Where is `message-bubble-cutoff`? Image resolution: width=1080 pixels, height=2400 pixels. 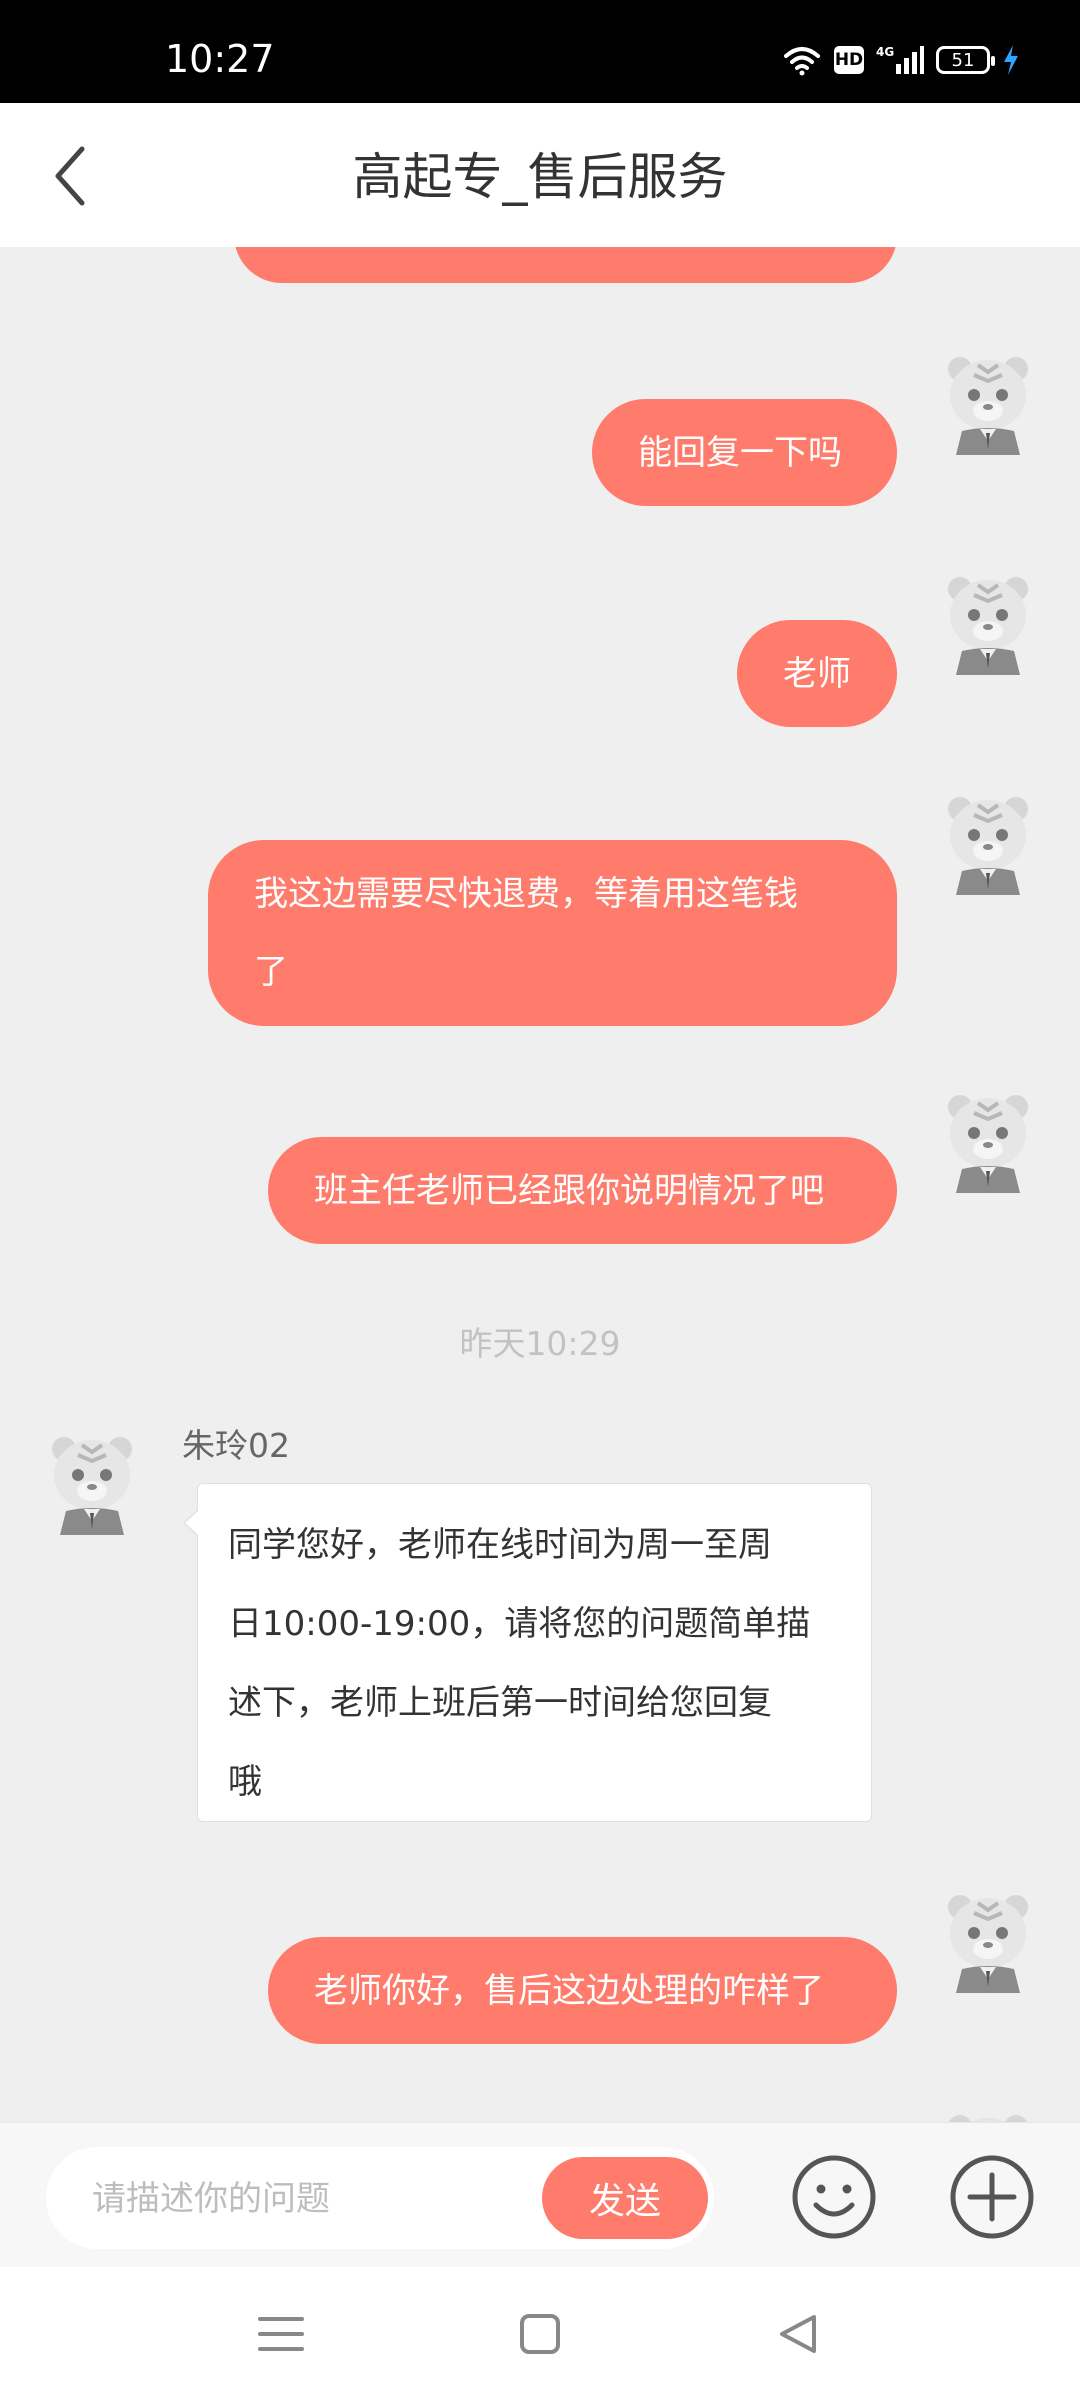 message-bubble-cutoff is located at coordinates (565, 265).